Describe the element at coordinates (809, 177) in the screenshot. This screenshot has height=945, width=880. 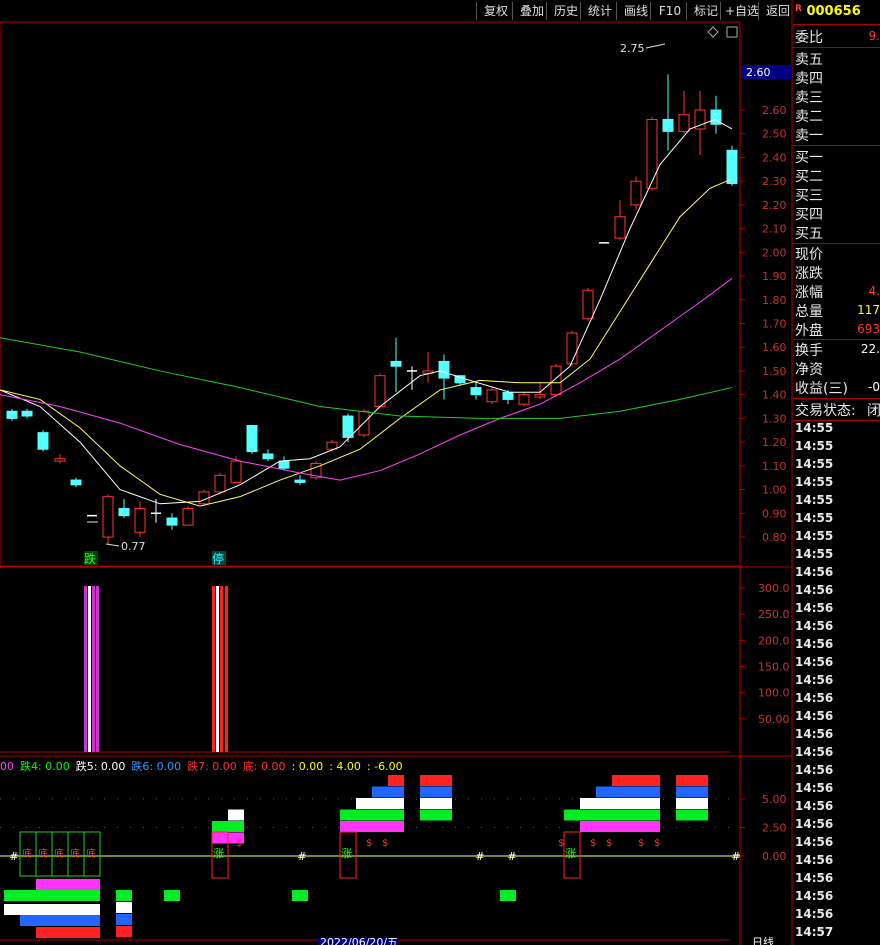
I see `buy-1-label: 买二` at that location.